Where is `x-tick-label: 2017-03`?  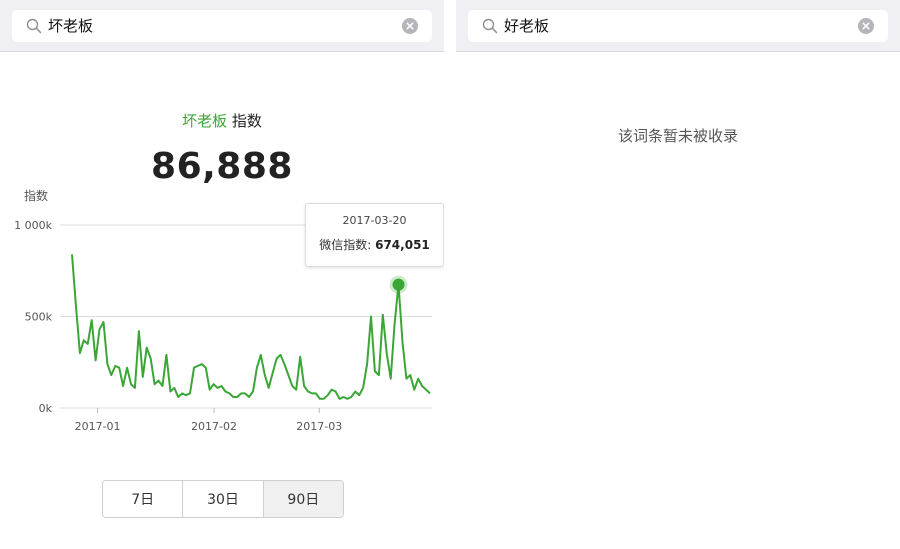
x-tick-label: 2017-03 is located at coordinates (319, 426).